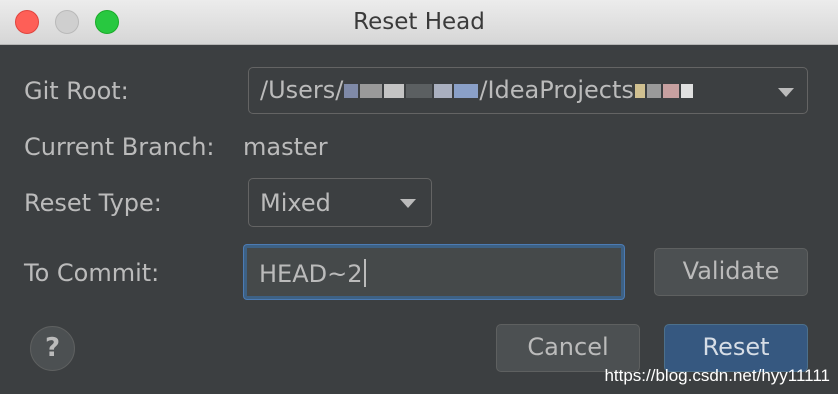  I want to click on git-root-dropdown: /Users/ /IdeaProjects, so click(528, 90).